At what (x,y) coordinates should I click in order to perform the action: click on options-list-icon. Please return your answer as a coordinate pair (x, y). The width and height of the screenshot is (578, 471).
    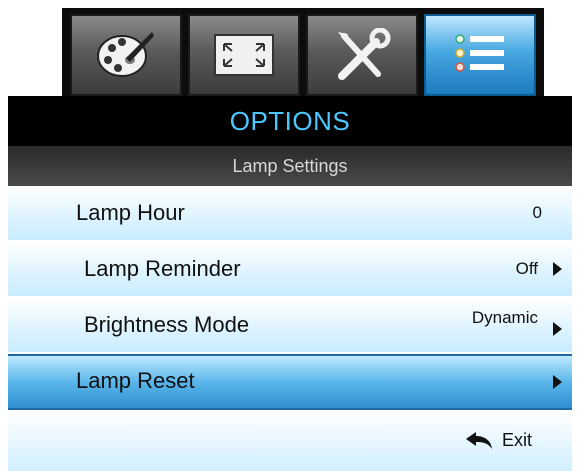
    Looking at the image, I should click on (479, 53).